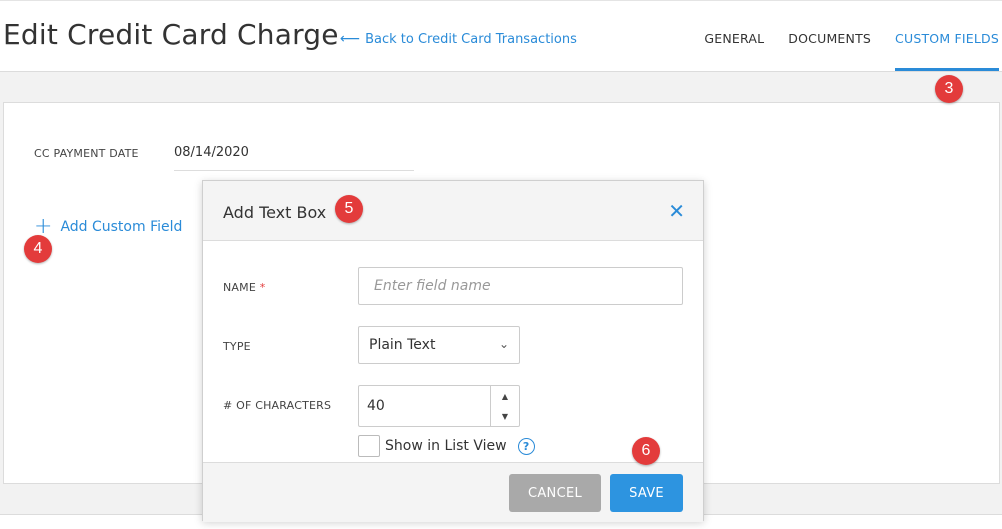 The width and height of the screenshot is (1002, 529). What do you see at coordinates (38, 249) in the screenshot?
I see `step-badge-4: 4` at bounding box center [38, 249].